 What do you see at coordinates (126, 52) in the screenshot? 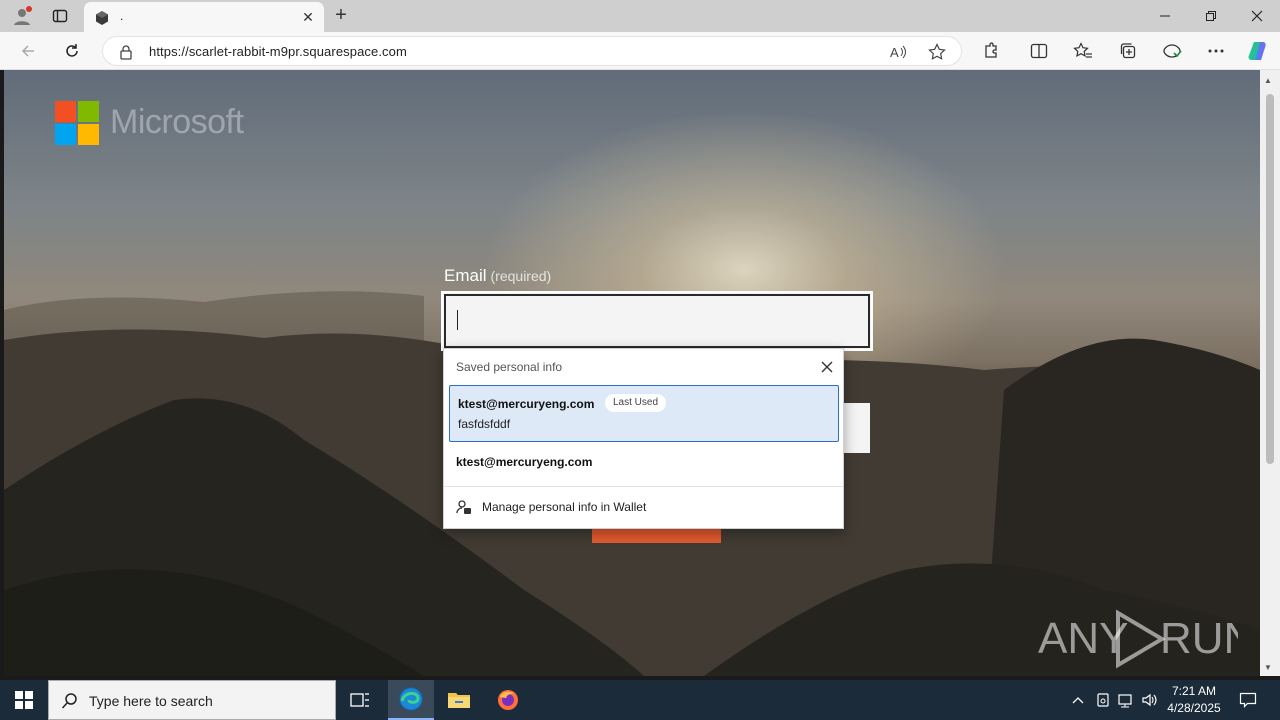
I see `lock-icon` at bounding box center [126, 52].